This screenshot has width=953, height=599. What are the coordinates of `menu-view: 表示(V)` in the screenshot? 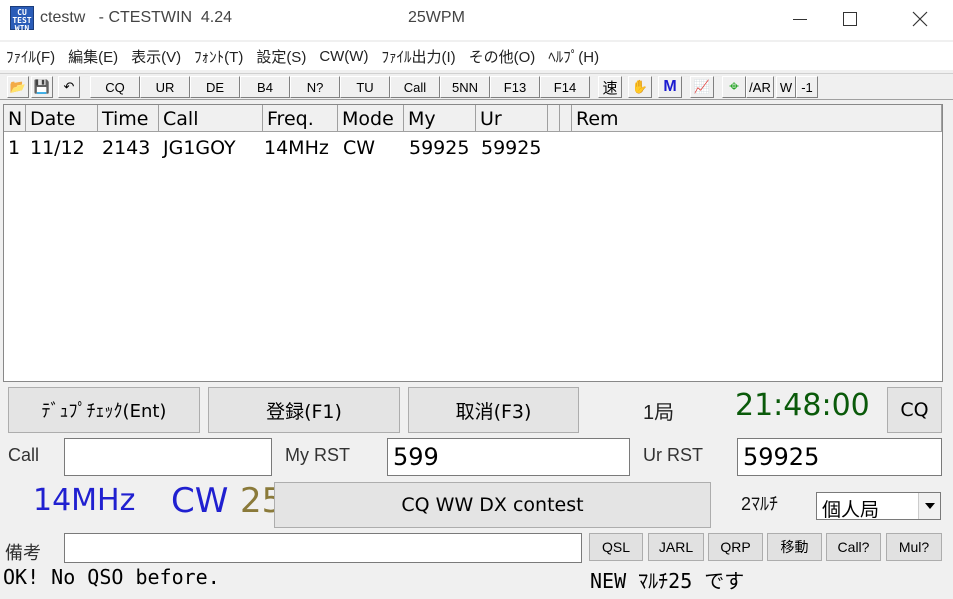 It's located at (156, 56).